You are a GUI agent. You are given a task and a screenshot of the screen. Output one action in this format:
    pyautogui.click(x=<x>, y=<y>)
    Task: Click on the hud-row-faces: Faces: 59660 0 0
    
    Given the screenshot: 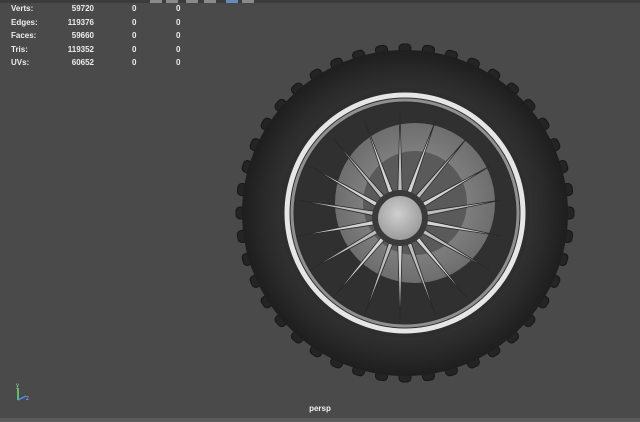 What is the action you would take?
    pyautogui.click(x=96, y=36)
    